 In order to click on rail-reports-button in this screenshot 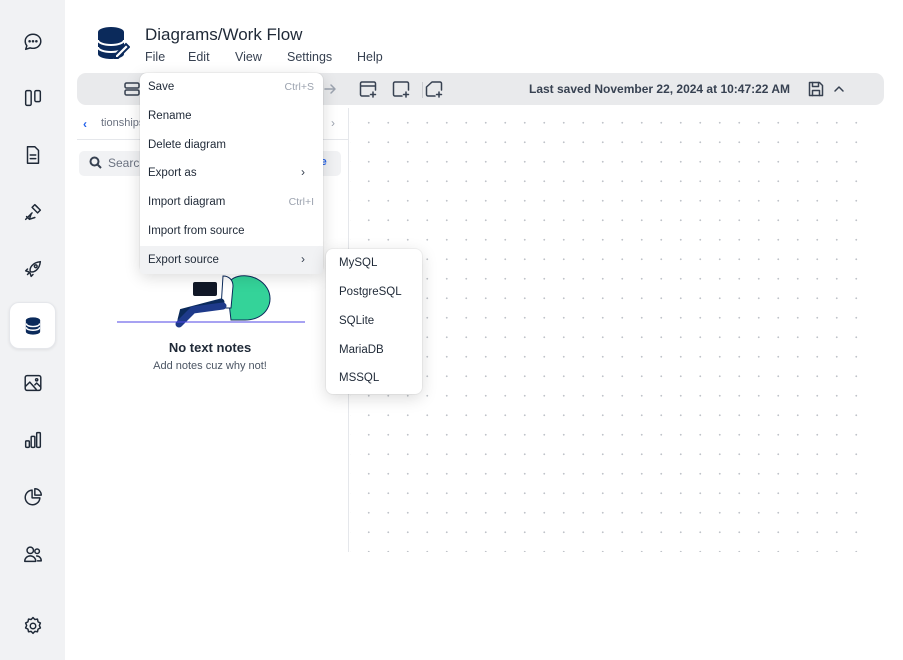, I will do `click(32, 496)`.